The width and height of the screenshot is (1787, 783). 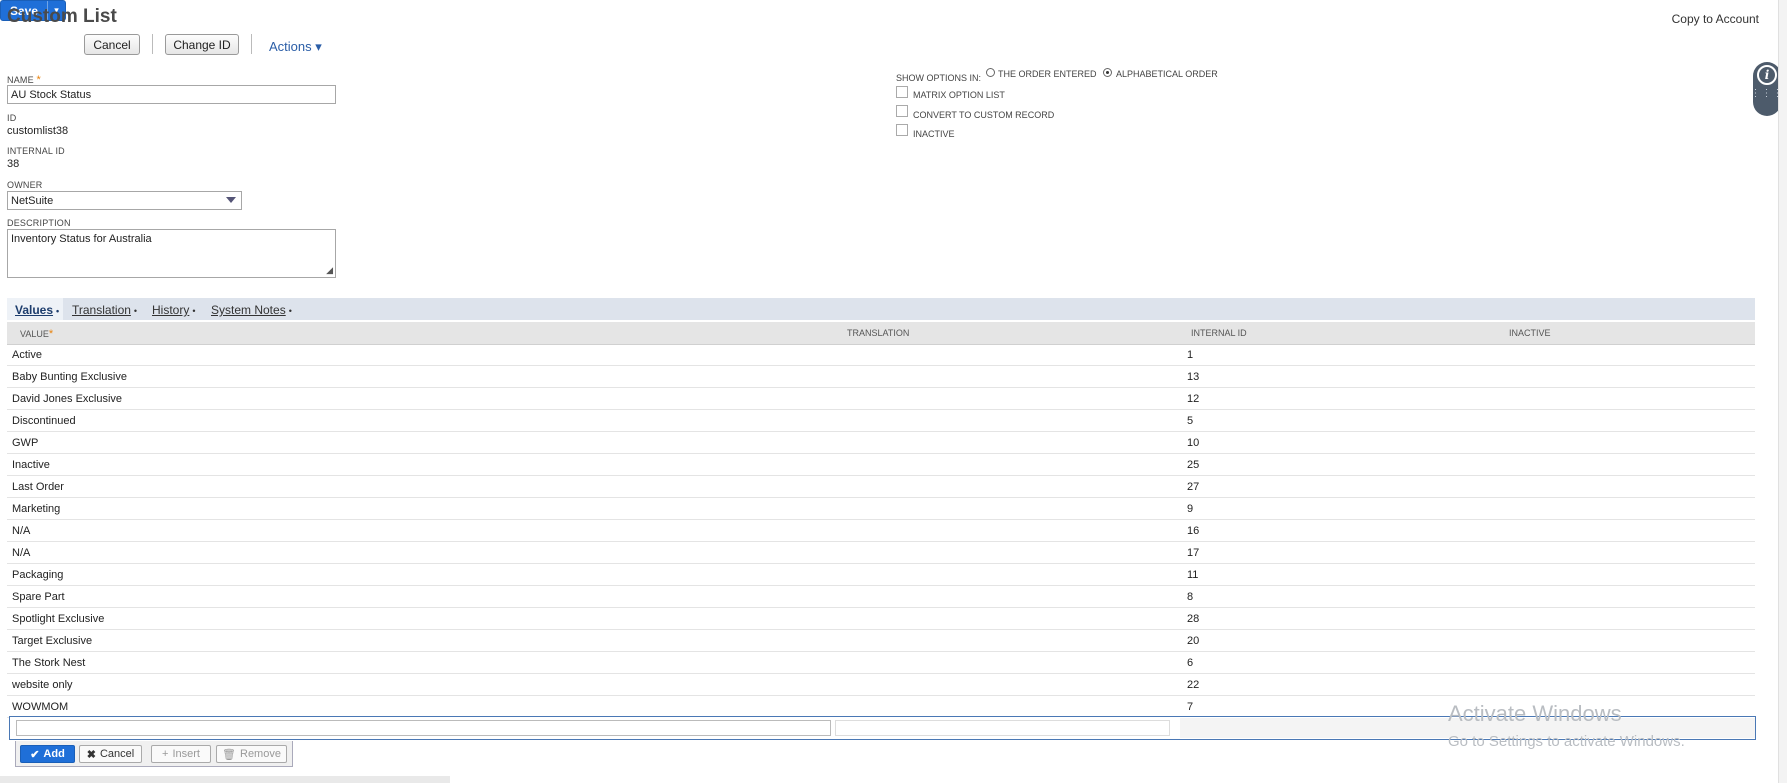 What do you see at coordinates (881, 619) in the screenshot?
I see `table-row: Spotlight Exclusive 28` at bounding box center [881, 619].